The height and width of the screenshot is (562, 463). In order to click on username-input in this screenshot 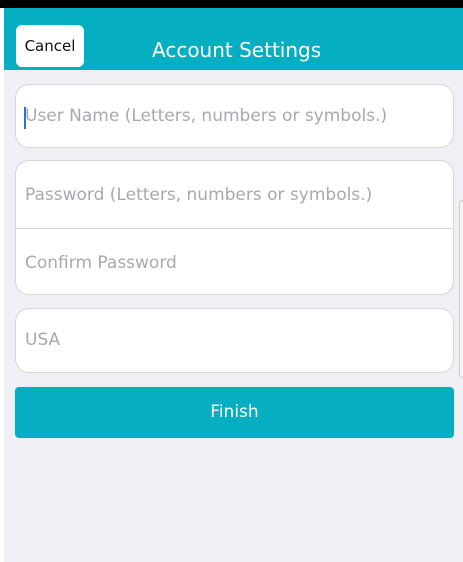, I will do `click(234, 116)`.